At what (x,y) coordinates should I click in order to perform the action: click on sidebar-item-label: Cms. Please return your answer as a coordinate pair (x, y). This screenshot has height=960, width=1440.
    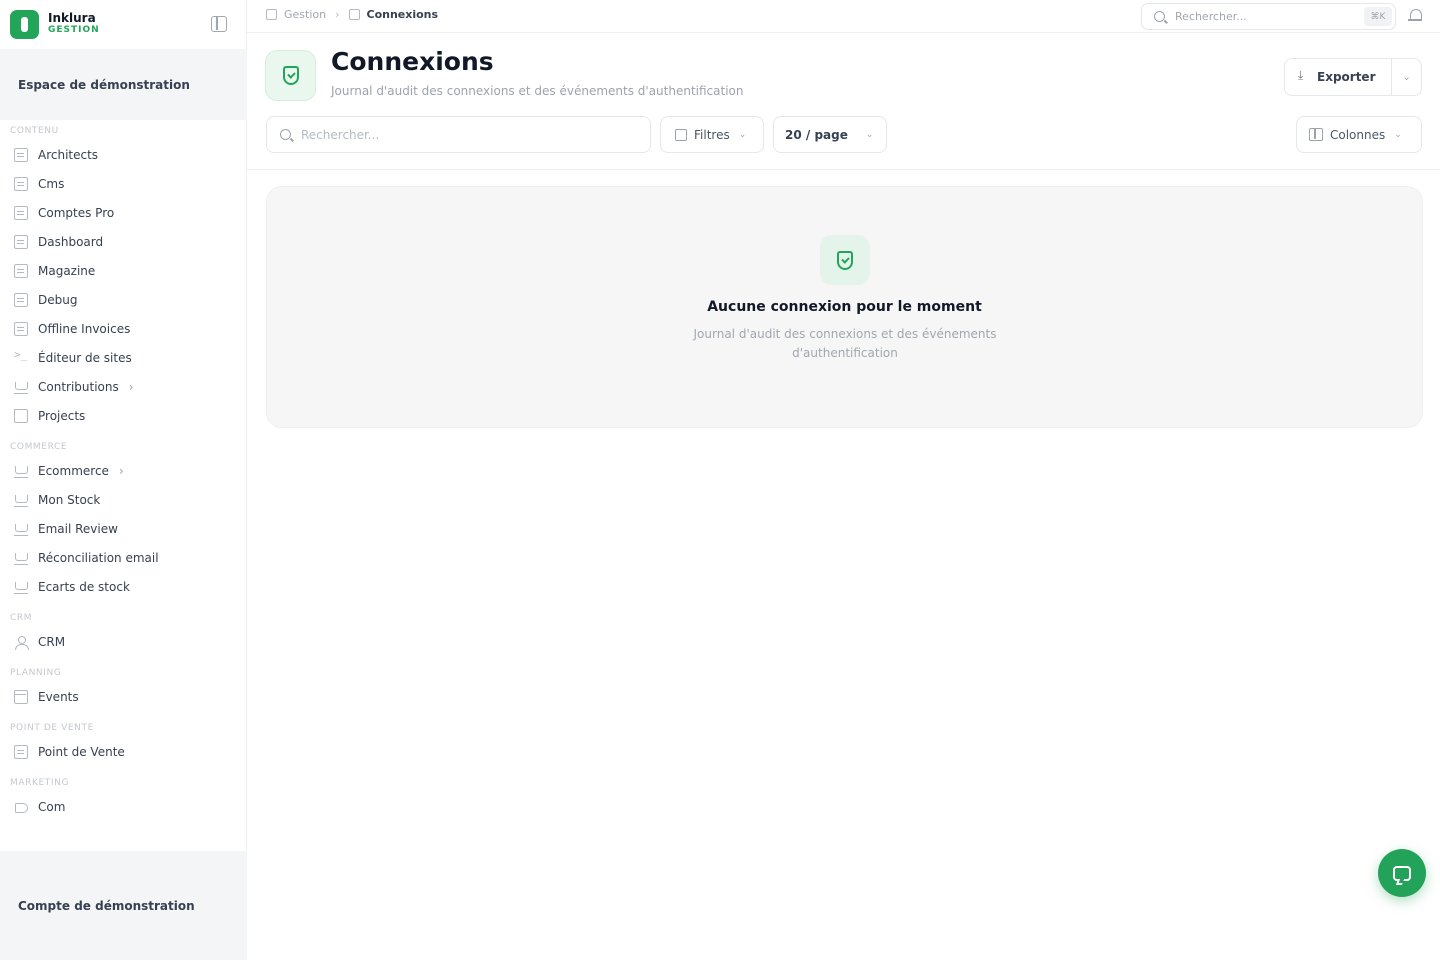
    Looking at the image, I should click on (51, 183).